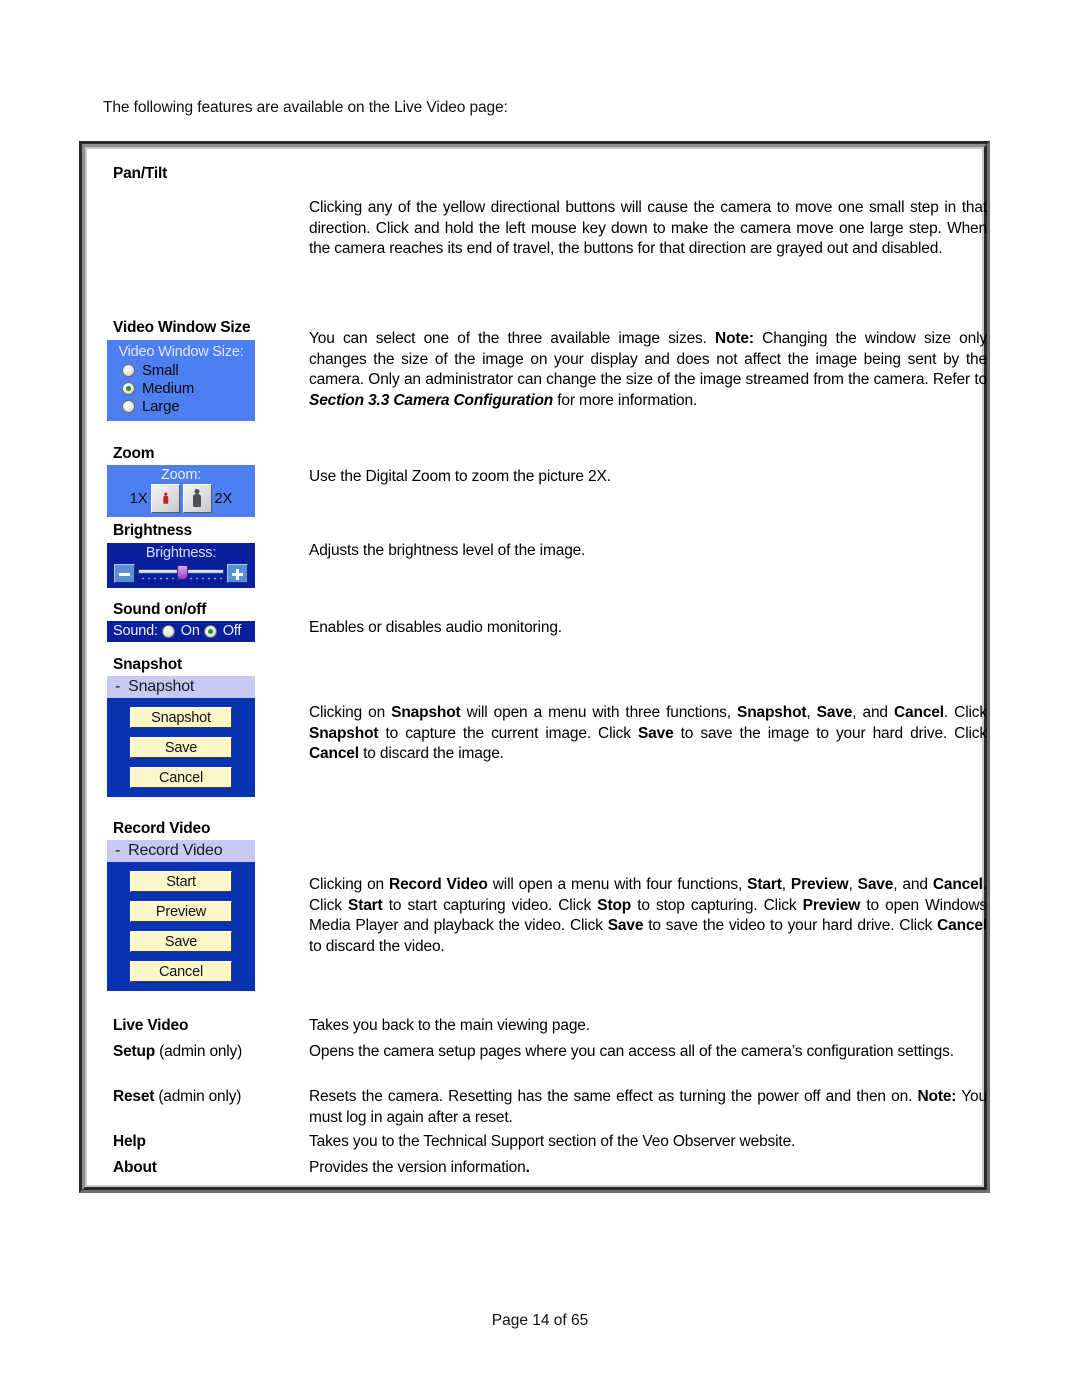  I want to click on snapshot-collapse-icon: -, so click(117, 687).